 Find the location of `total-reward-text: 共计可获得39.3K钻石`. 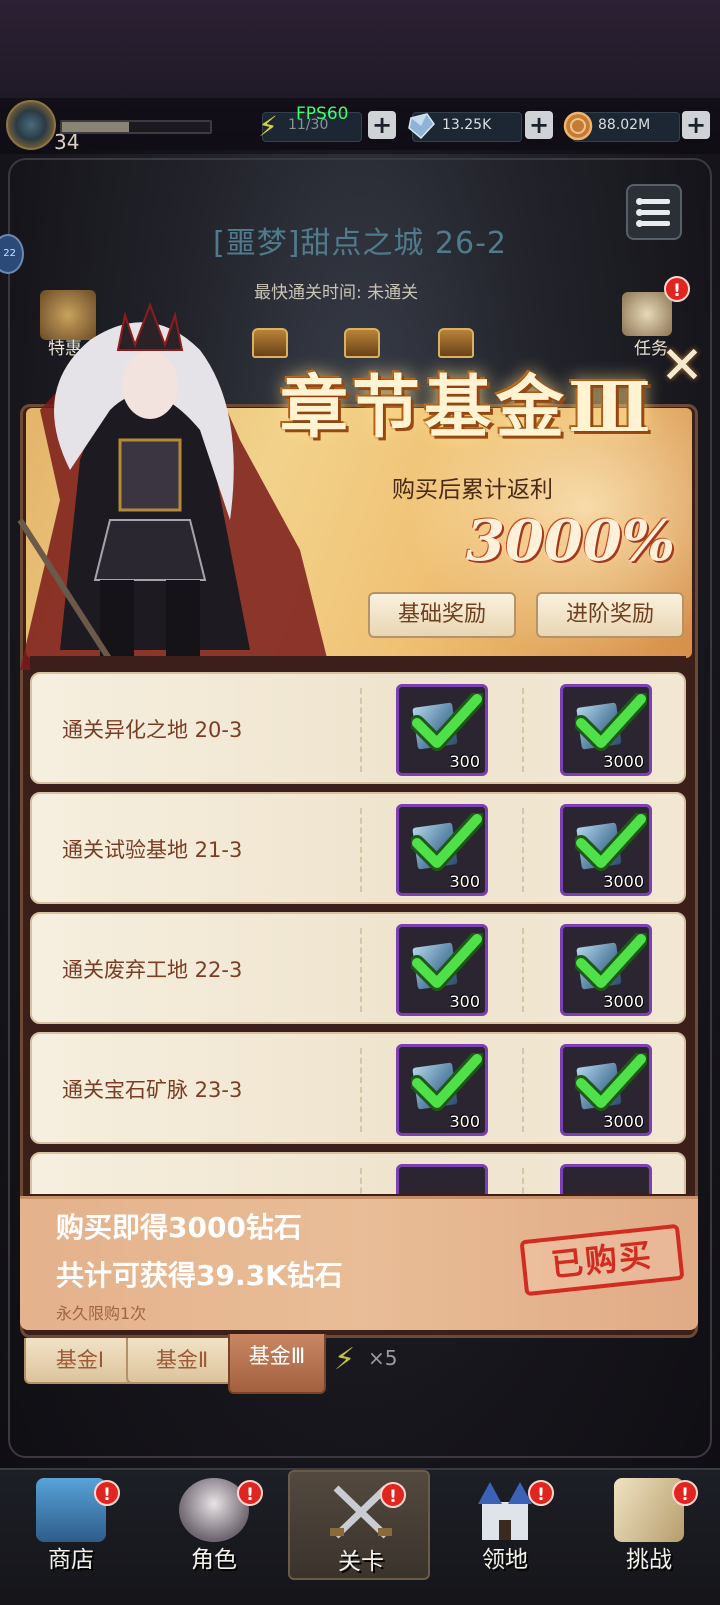

total-reward-text: 共计可获得39.3K钻石 is located at coordinates (199, 1275).